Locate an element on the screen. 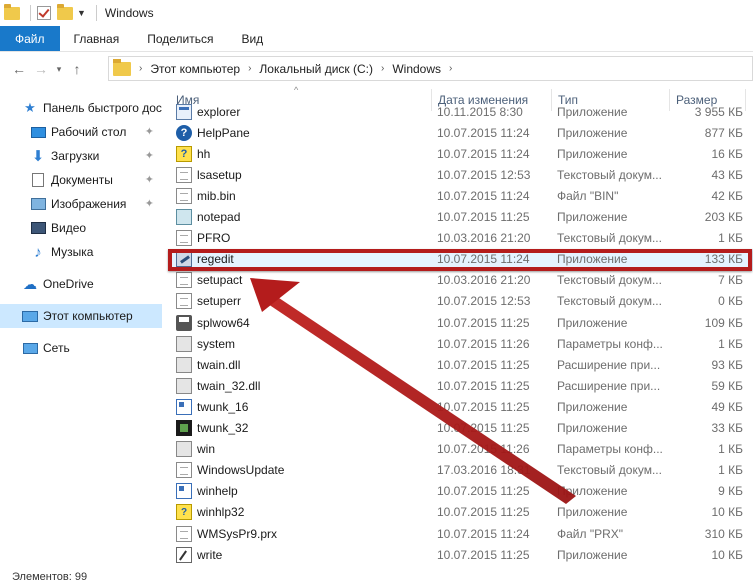 Image resolution: width=753 pixels, height=585 pixels. file-size: 109 КБ is located at coordinates (723, 322).